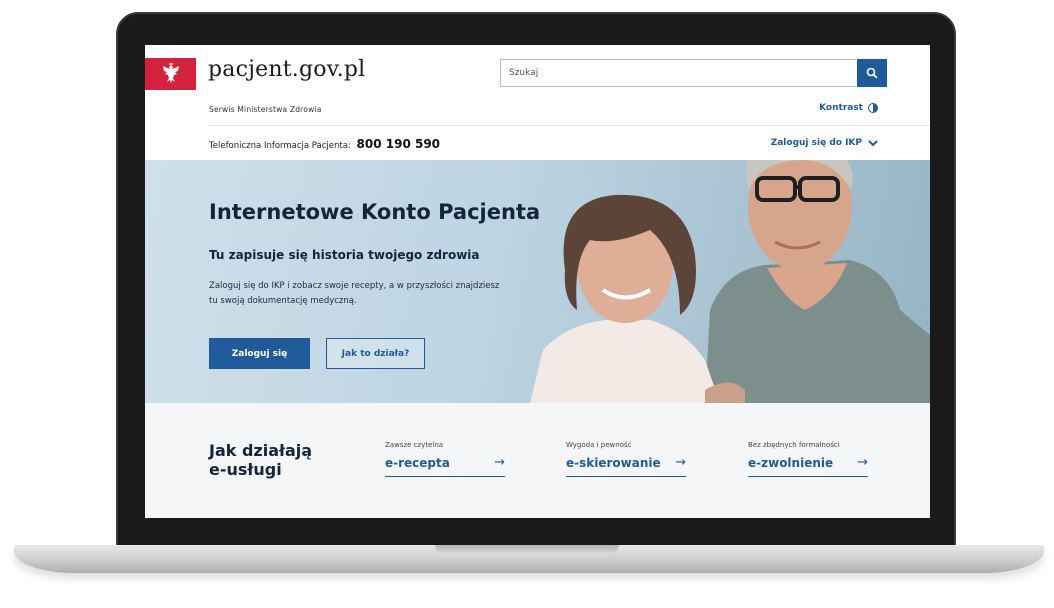 This screenshot has width=1054, height=608. I want to click on login-ikp-label: Zaloguj się do IKP, so click(816, 143).